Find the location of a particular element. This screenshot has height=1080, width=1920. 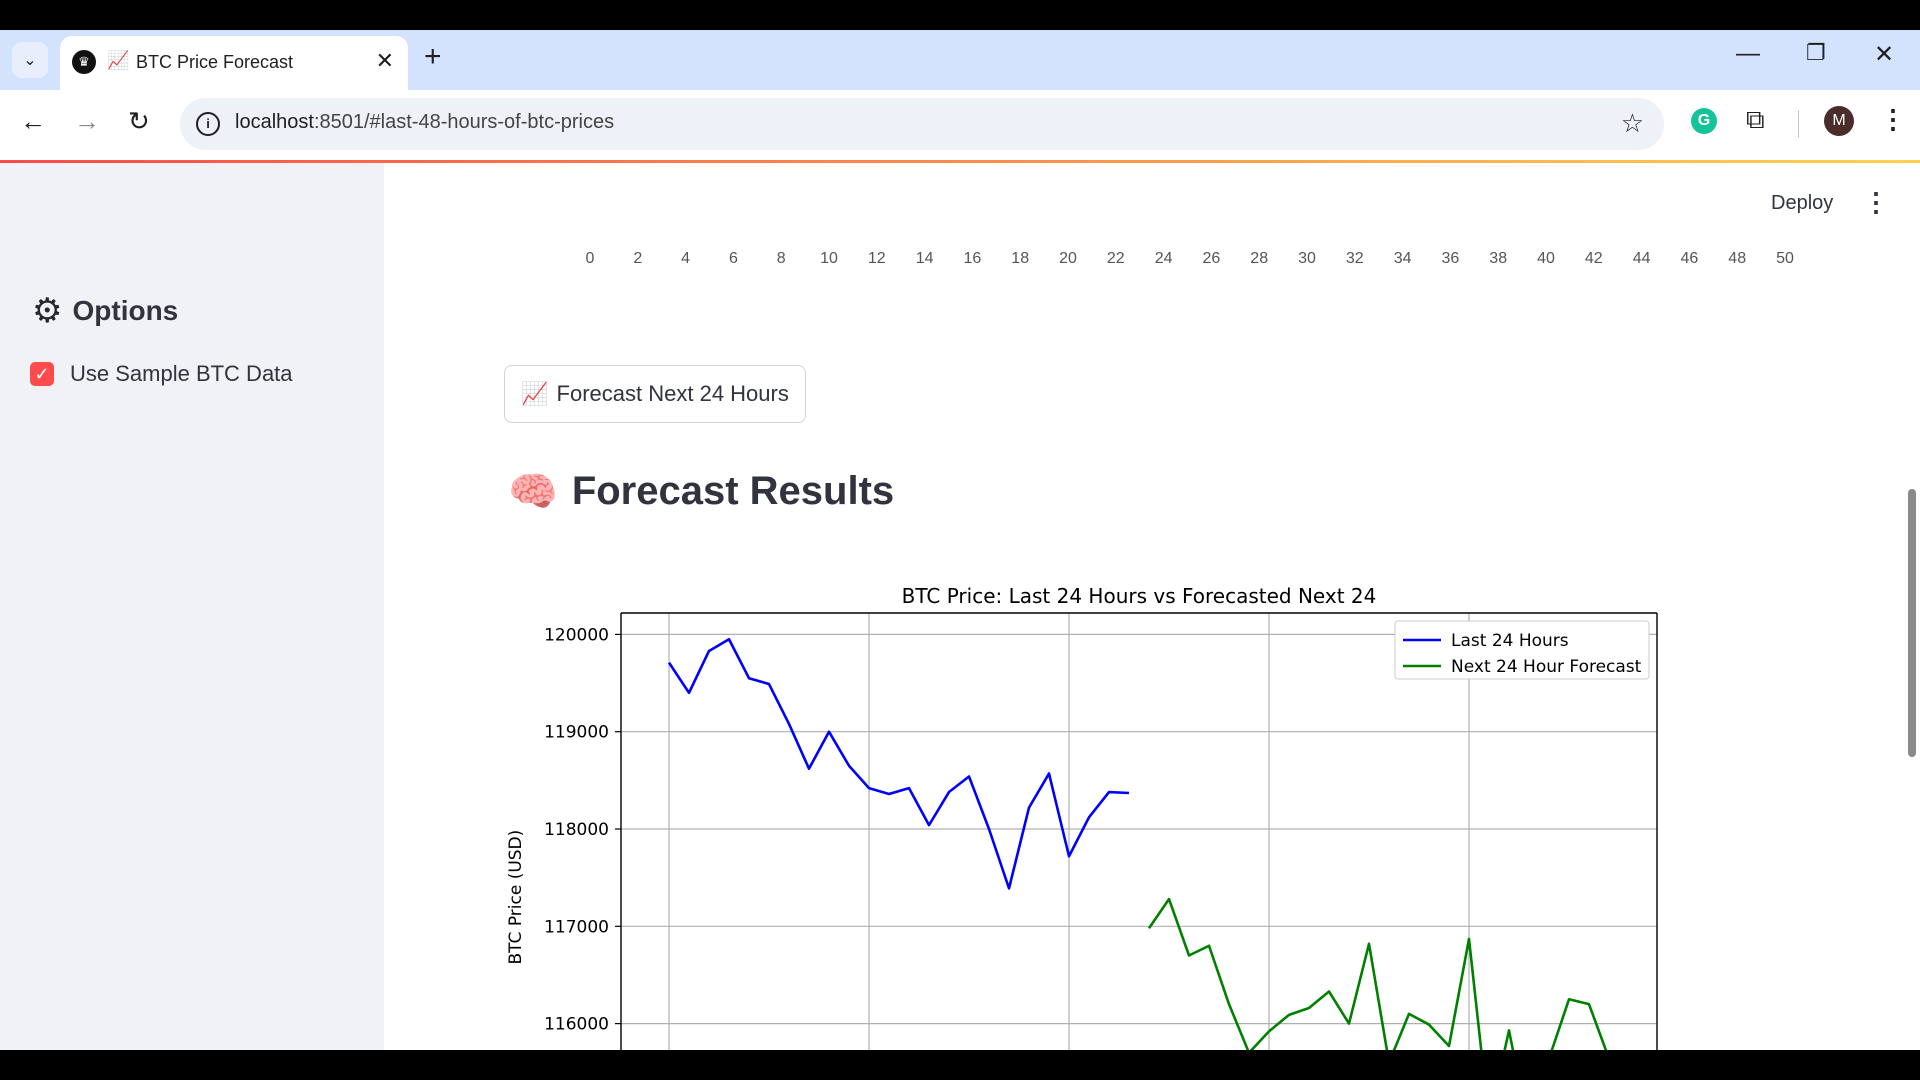

prev-x-tick-label: 30 is located at coordinates (1307, 258).